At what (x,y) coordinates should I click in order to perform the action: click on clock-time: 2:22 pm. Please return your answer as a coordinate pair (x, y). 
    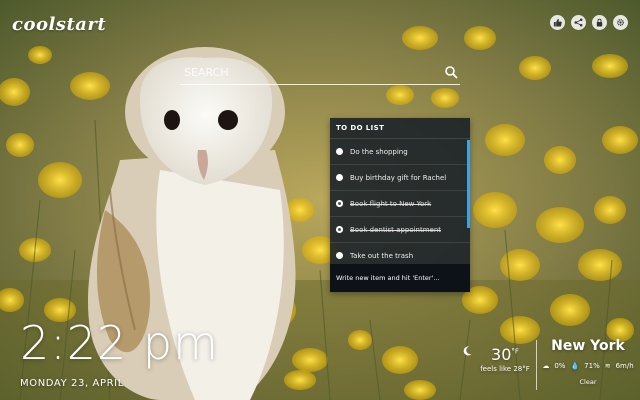
    Looking at the image, I should click on (119, 343).